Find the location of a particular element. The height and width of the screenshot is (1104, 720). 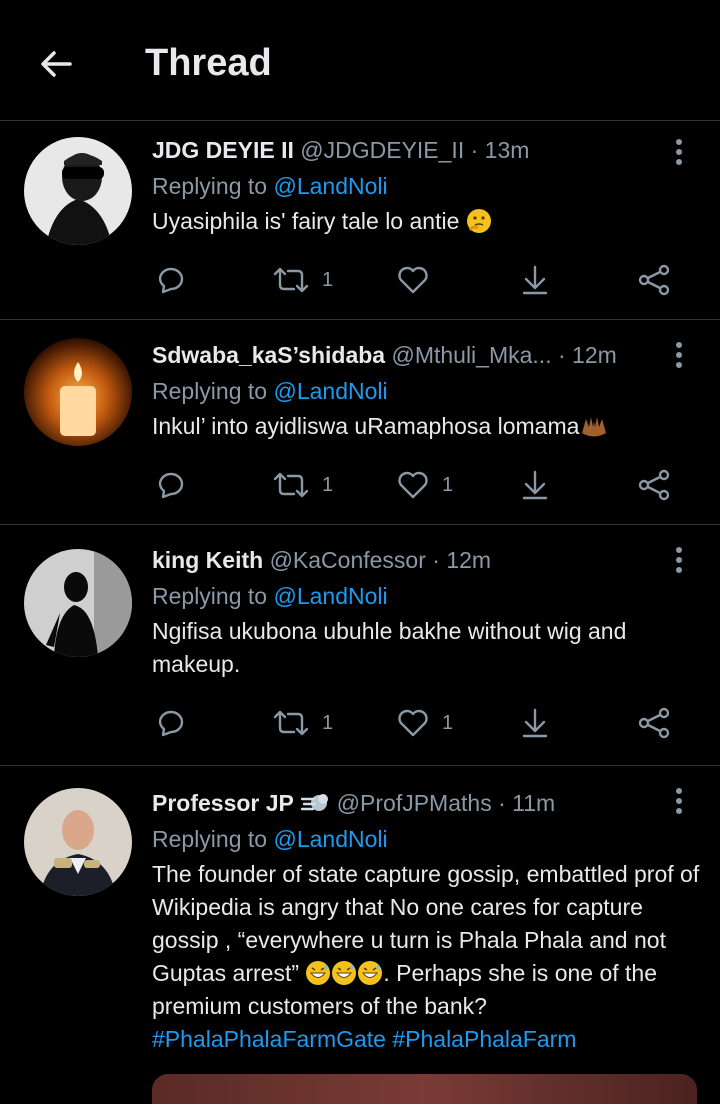

media-preview is located at coordinates (424, 1089).